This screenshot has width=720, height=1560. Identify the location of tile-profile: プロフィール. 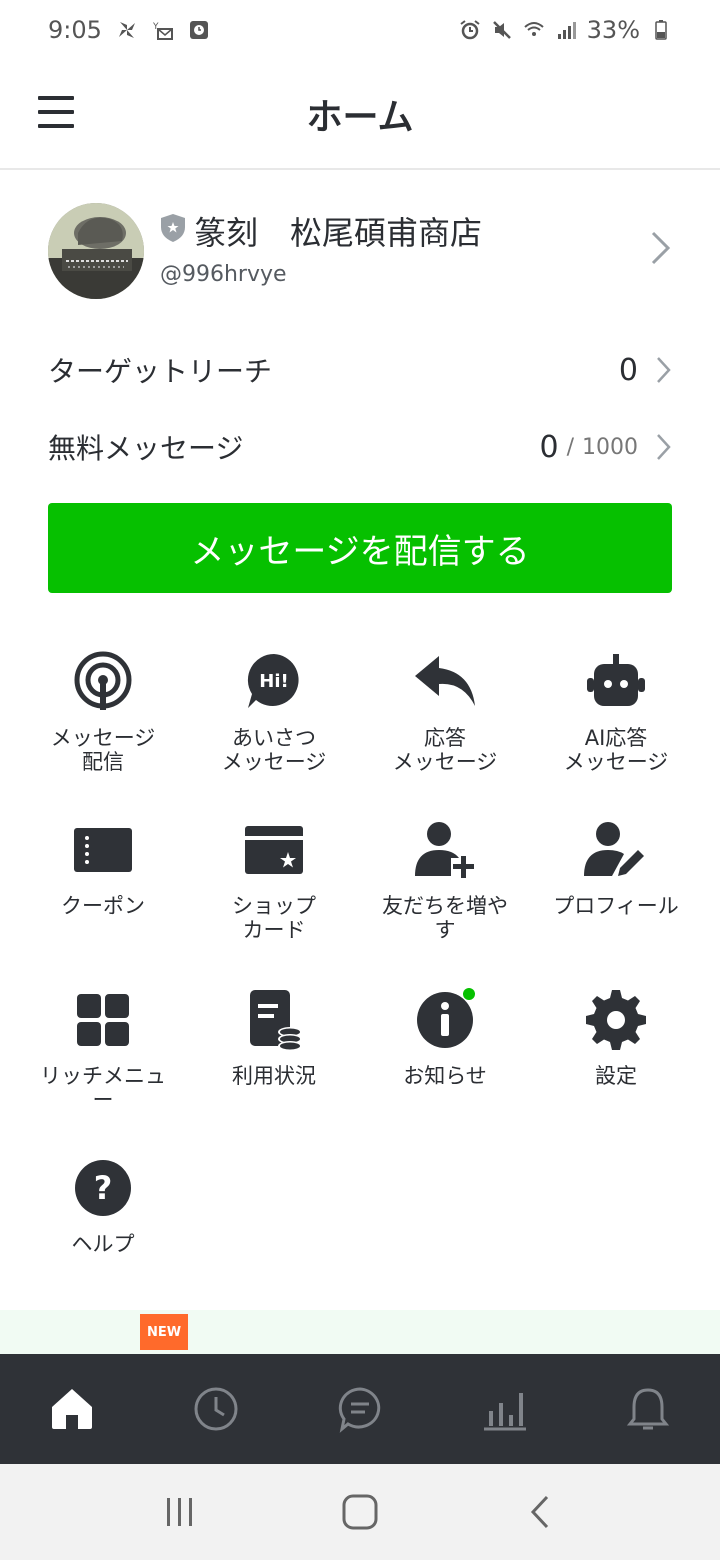
(616, 868).